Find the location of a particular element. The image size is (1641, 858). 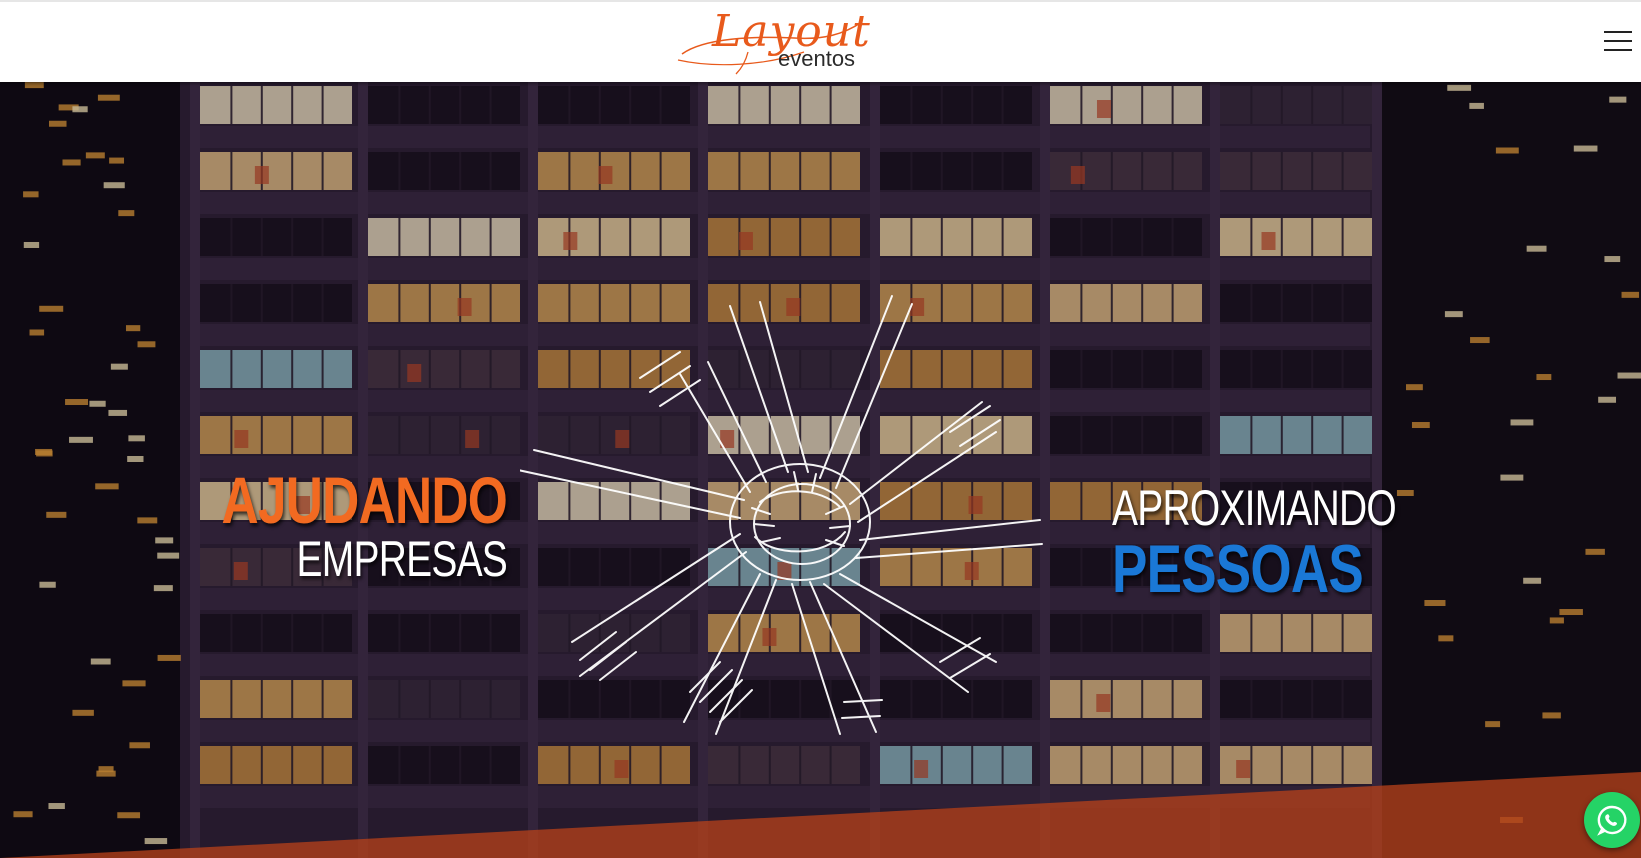

site-header: Layout eventos is located at coordinates (820, 41).